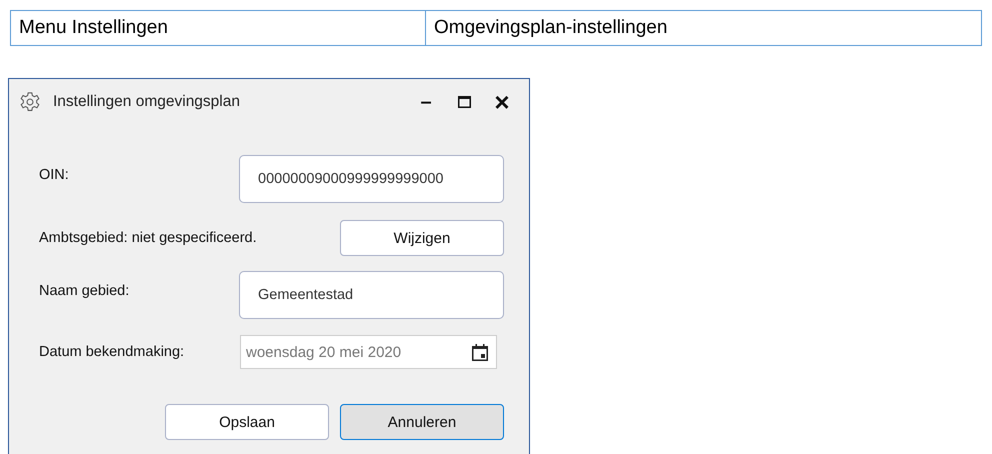  I want to click on save-button: Opslaan, so click(247, 422).